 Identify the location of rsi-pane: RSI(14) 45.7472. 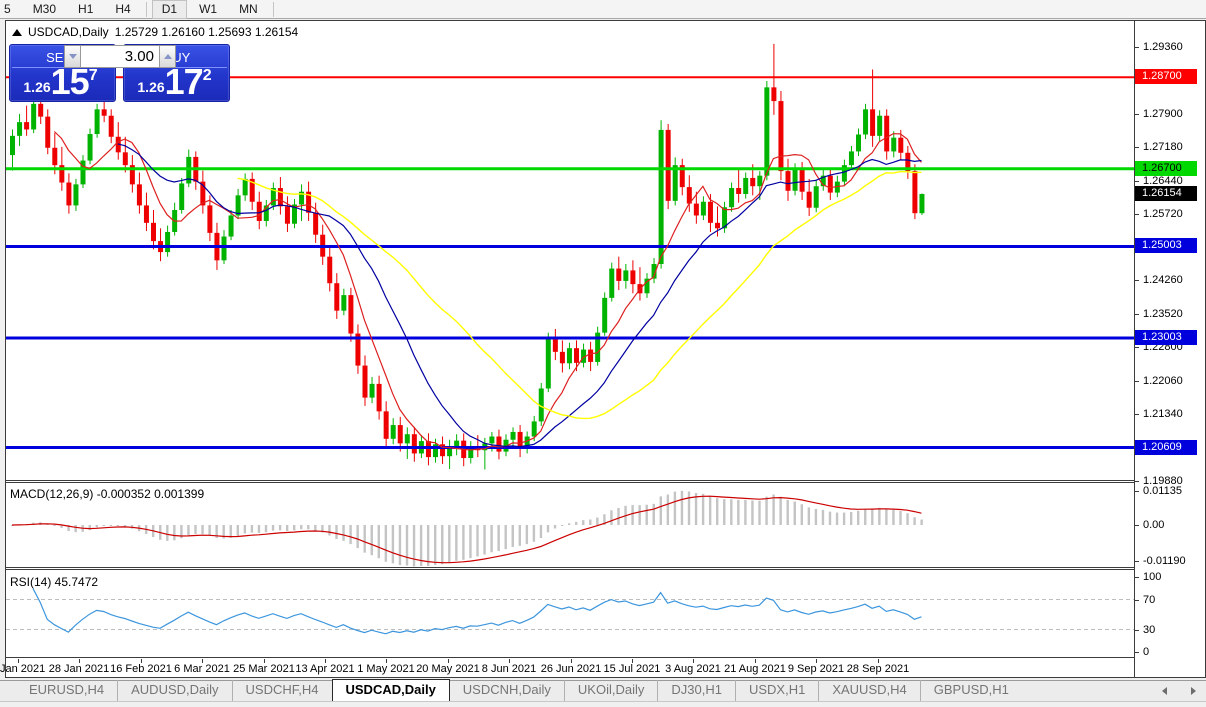
(570, 615).